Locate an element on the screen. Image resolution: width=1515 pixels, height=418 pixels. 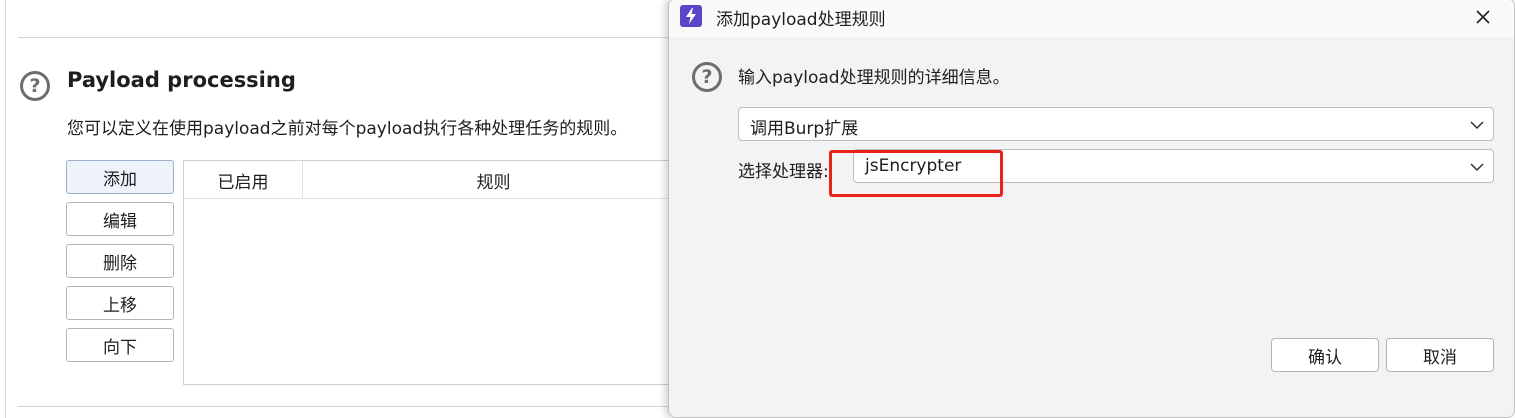
close-icon is located at coordinates (1483, 17).